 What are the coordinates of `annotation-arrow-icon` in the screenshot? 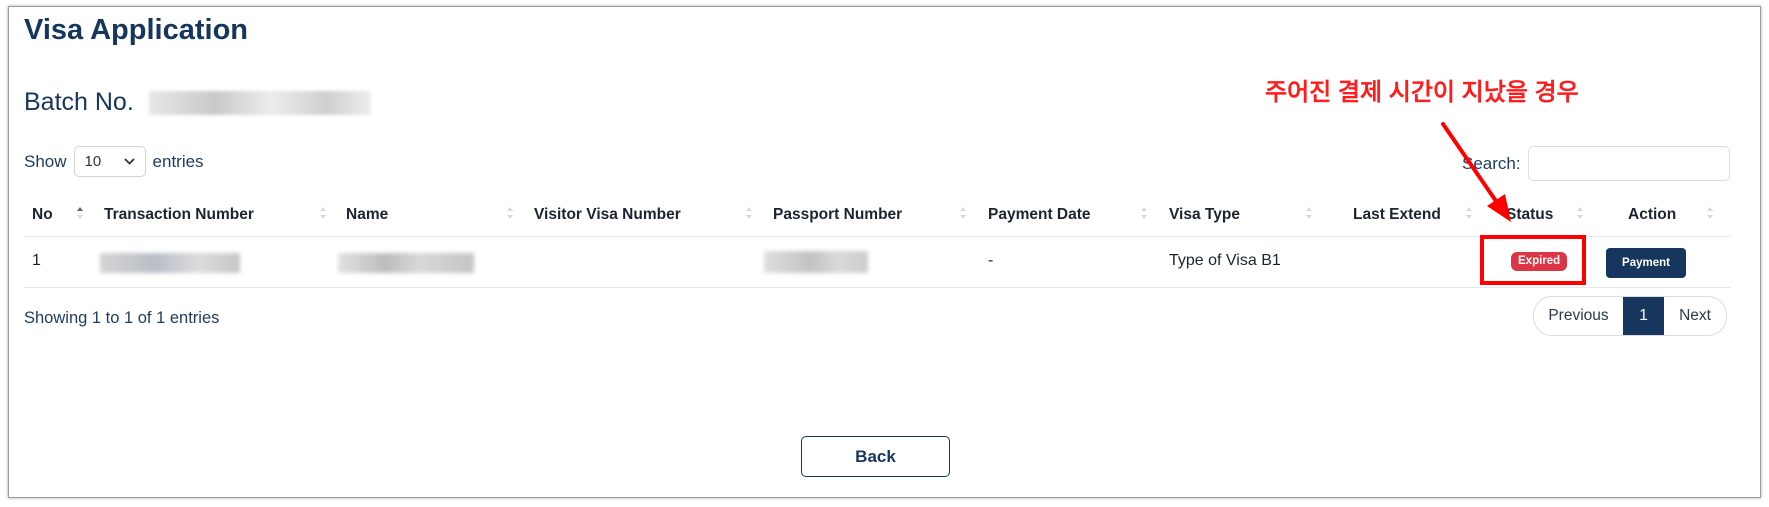 It's located at (1476, 172).